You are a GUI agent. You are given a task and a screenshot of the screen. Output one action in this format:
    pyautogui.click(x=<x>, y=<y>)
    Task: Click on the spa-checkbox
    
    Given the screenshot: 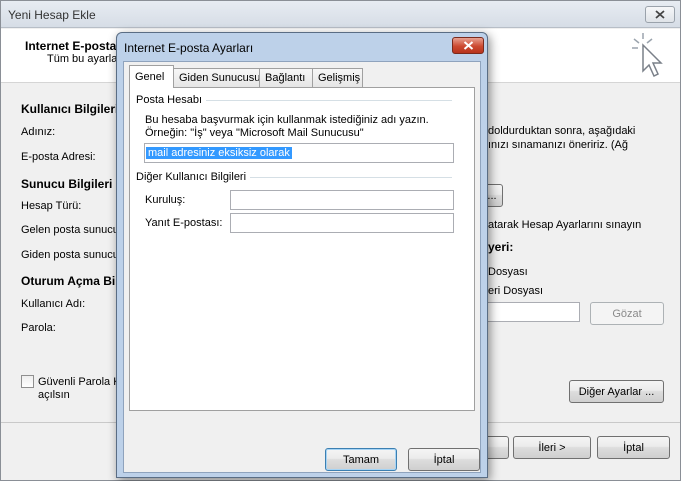 What is the action you would take?
    pyautogui.click(x=27, y=381)
    